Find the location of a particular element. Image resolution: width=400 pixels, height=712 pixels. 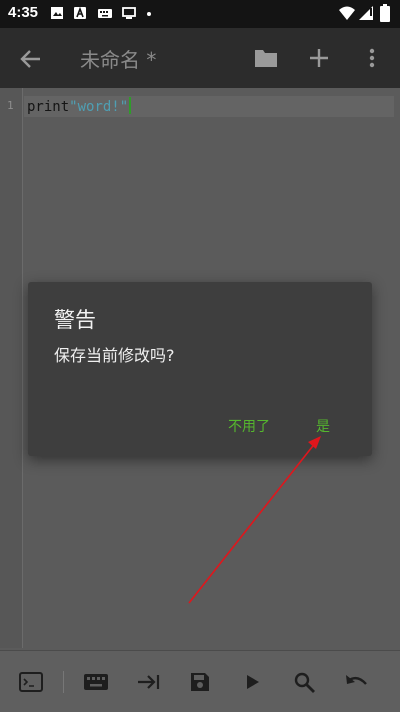

toolbar-divider is located at coordinates (63, 682).